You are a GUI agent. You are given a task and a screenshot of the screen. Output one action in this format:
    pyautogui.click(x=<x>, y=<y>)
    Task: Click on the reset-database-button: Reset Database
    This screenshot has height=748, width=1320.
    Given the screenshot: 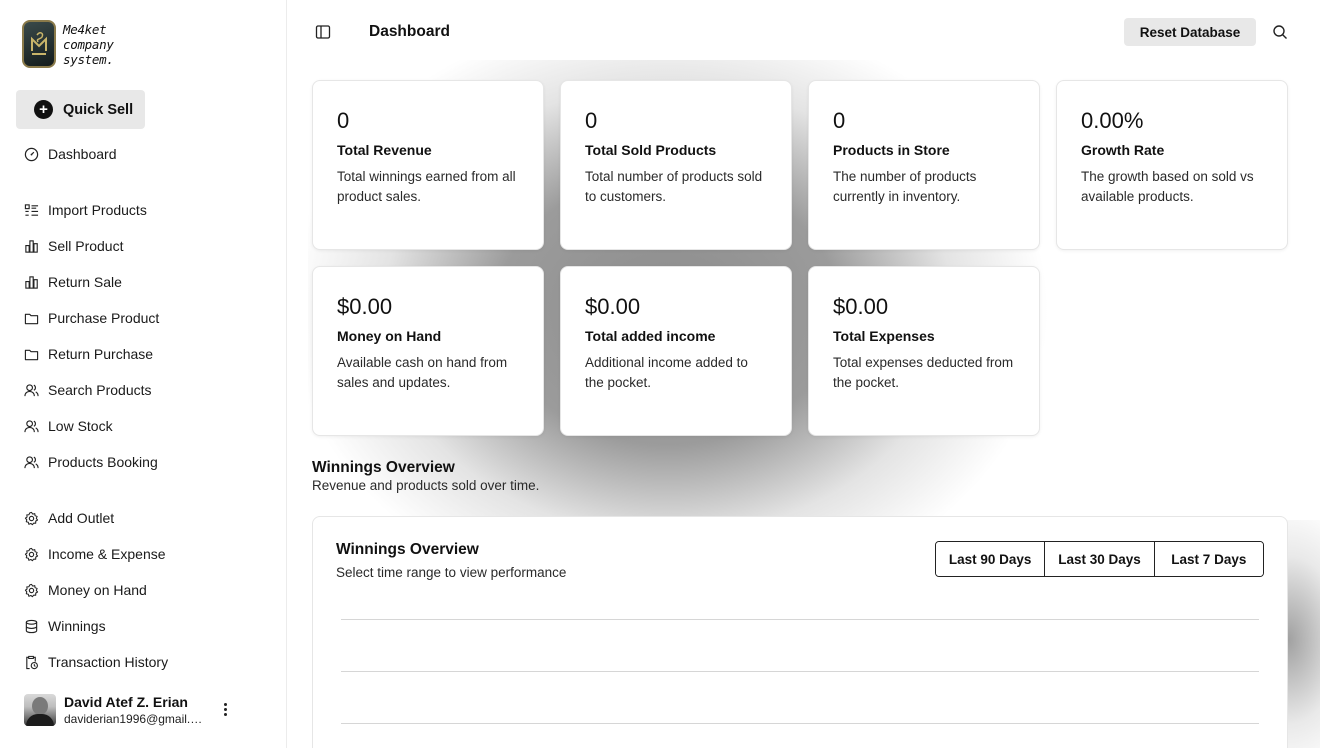 What is the action you would take?
    pyautogui.click(x=1190, y=32)
    